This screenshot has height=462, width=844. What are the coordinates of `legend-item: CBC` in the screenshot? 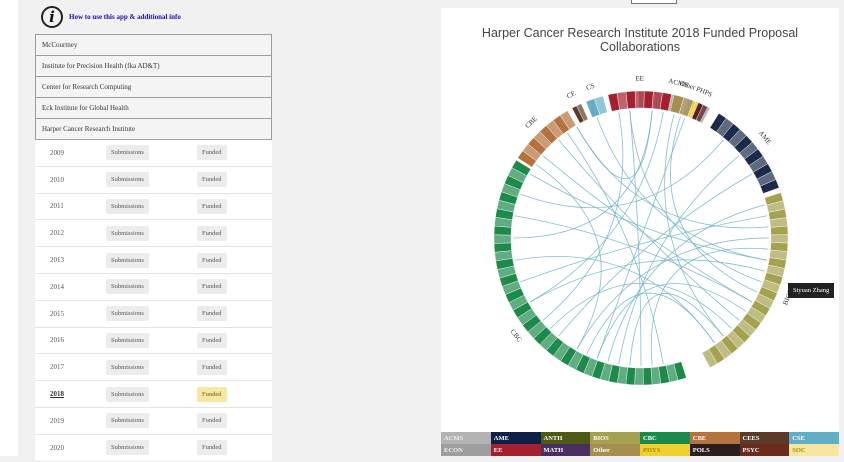 It's located at (665, 438).